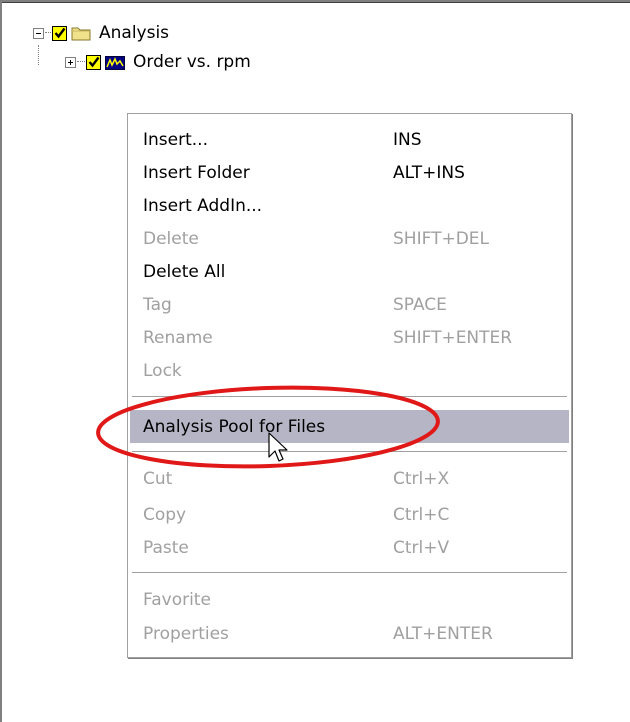 Image resolution: width=630 pixels, height=722 pixels. I want to click on menu-item-shortcut: SHIFT+ENTER, so click(453, 337).